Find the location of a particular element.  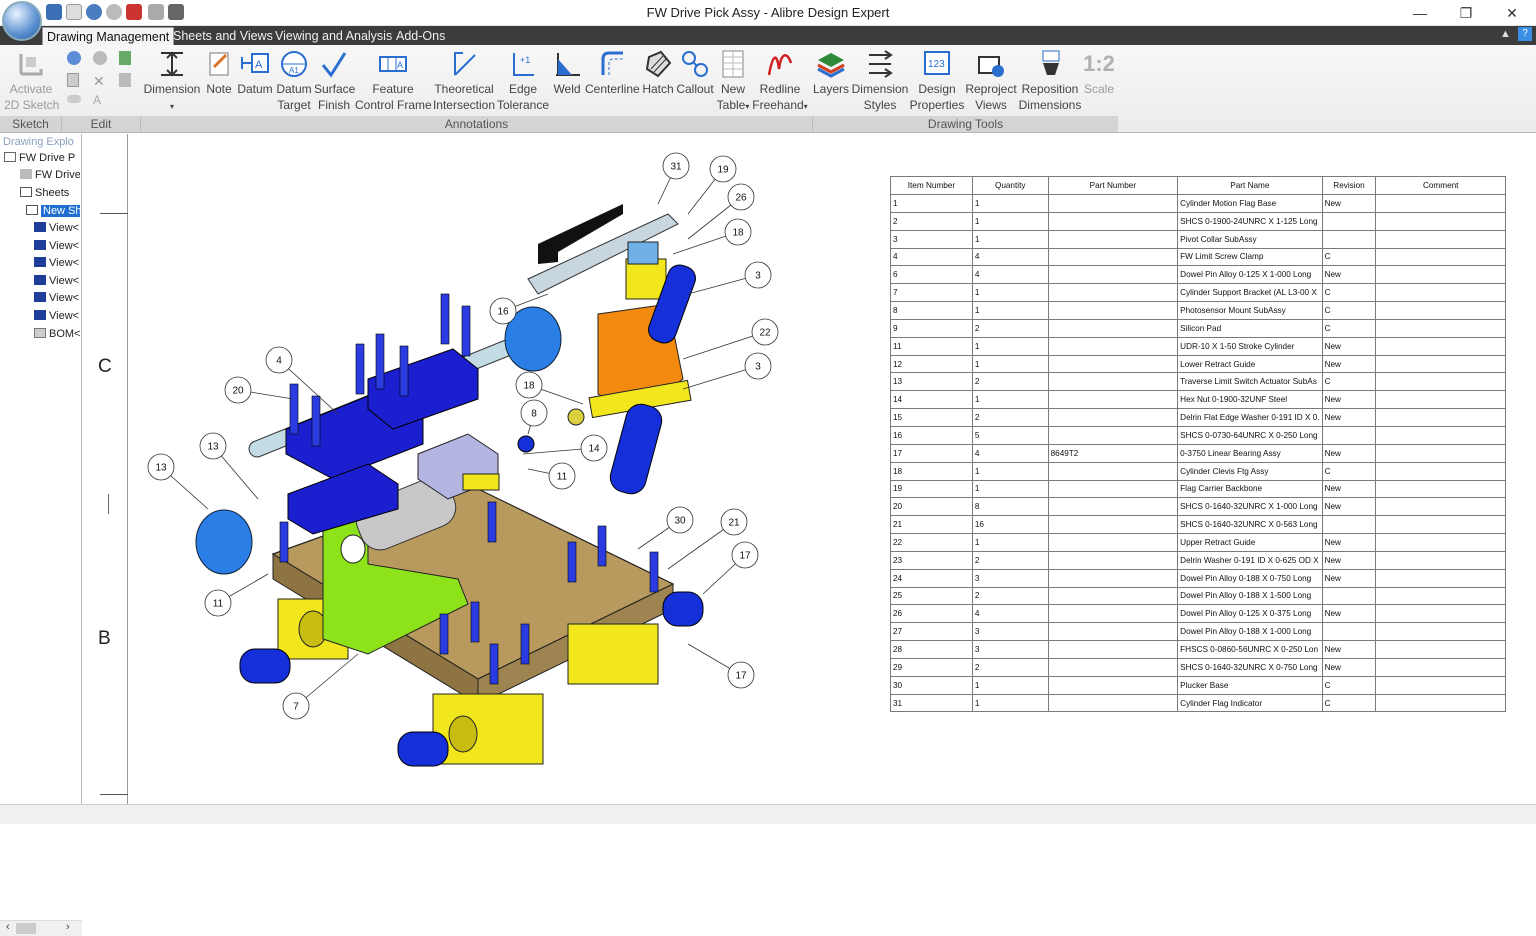

bom-row: 31 1 Cylinder Flag Indicator C is located at coordinates (1198, 703).